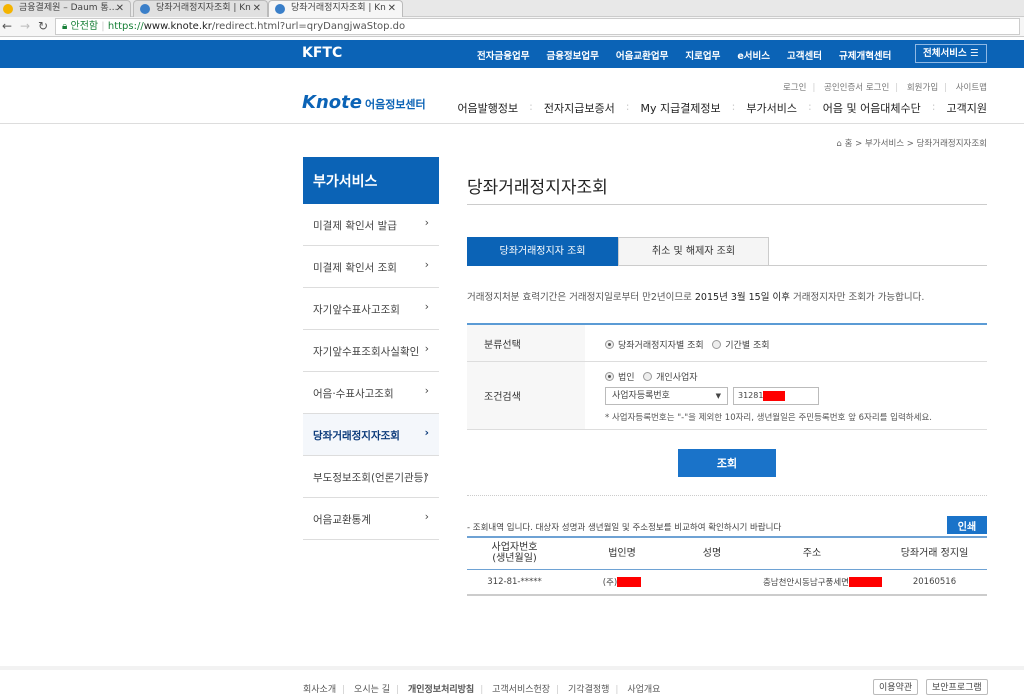 The image size is (1024, 695). Describe the element at coordinates (25, 26) in the screenshot. I see `forward-icon: →` at that location.